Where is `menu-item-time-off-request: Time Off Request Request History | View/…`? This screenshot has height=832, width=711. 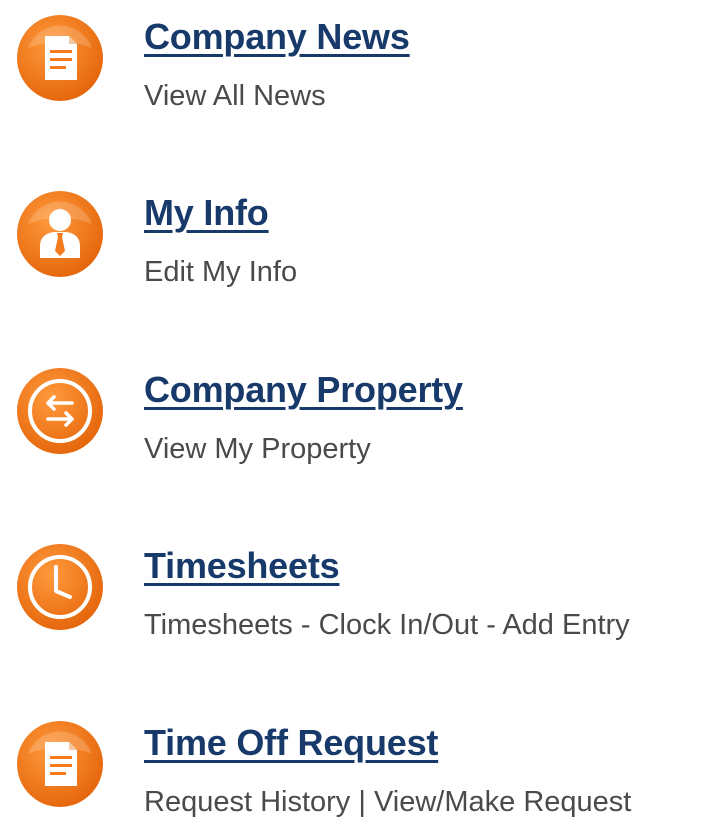 menu-item-time-off-request: Time Off Request Request History | View/… is located at coordinates (355, 776).